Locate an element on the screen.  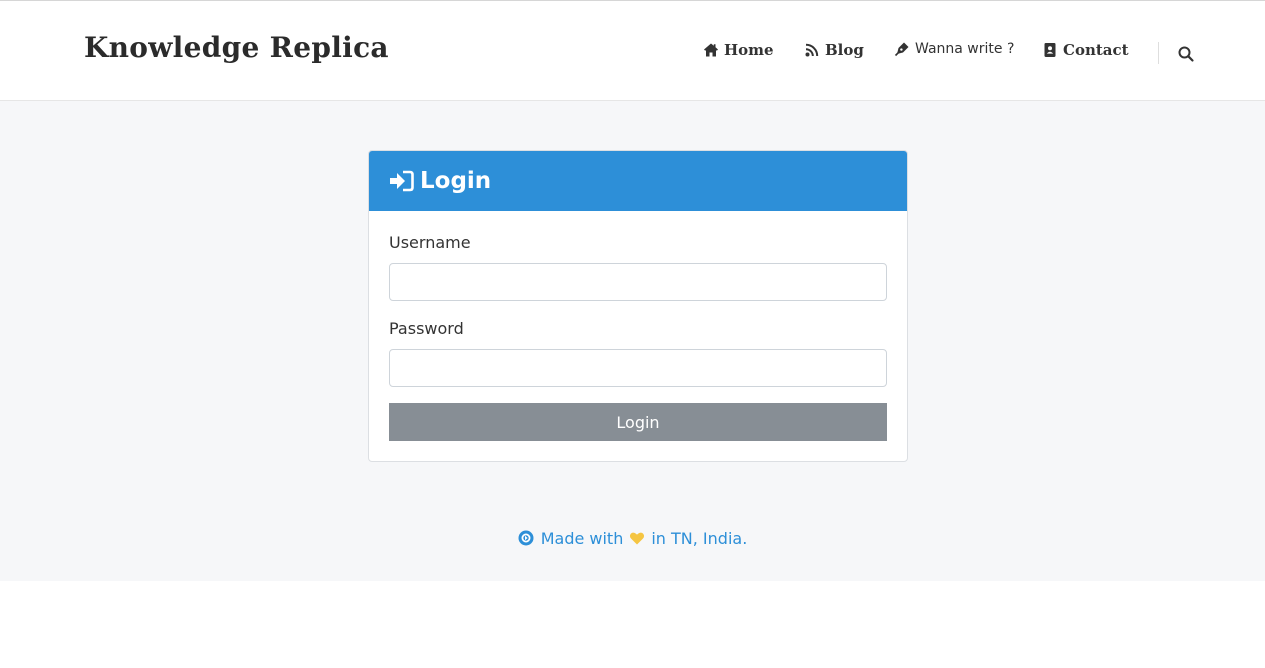
footer-credit-link: Made with in TN, India. is located at coordinates (644, 538).